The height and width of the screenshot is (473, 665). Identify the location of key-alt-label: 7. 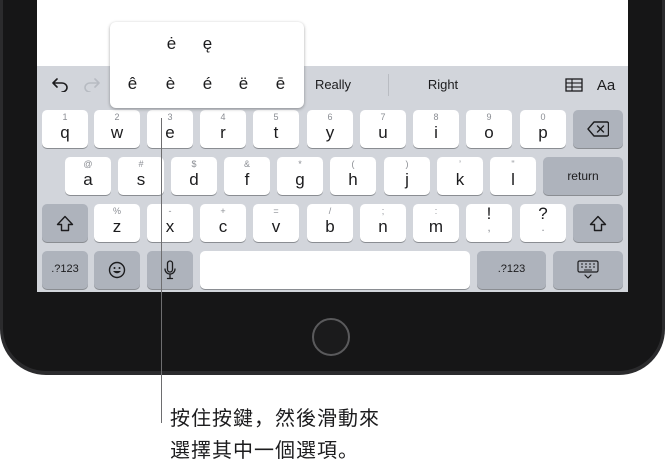
(383, 117).